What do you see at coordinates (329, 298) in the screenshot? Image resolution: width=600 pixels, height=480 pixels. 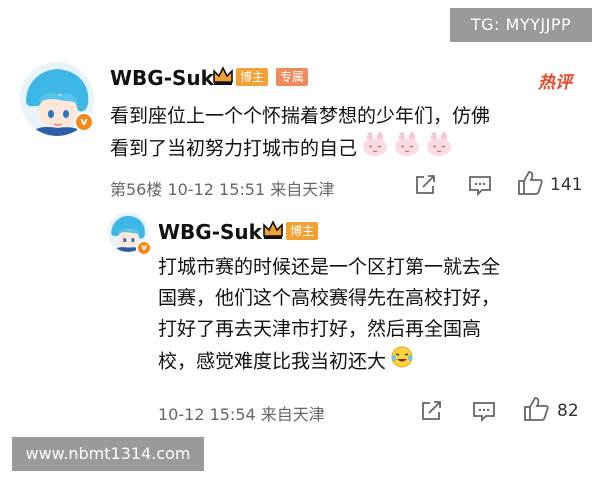 I see `reply-text-line: 国赛，他们这个高校赛得先在高校打好，` at bounding box center [329, 298].